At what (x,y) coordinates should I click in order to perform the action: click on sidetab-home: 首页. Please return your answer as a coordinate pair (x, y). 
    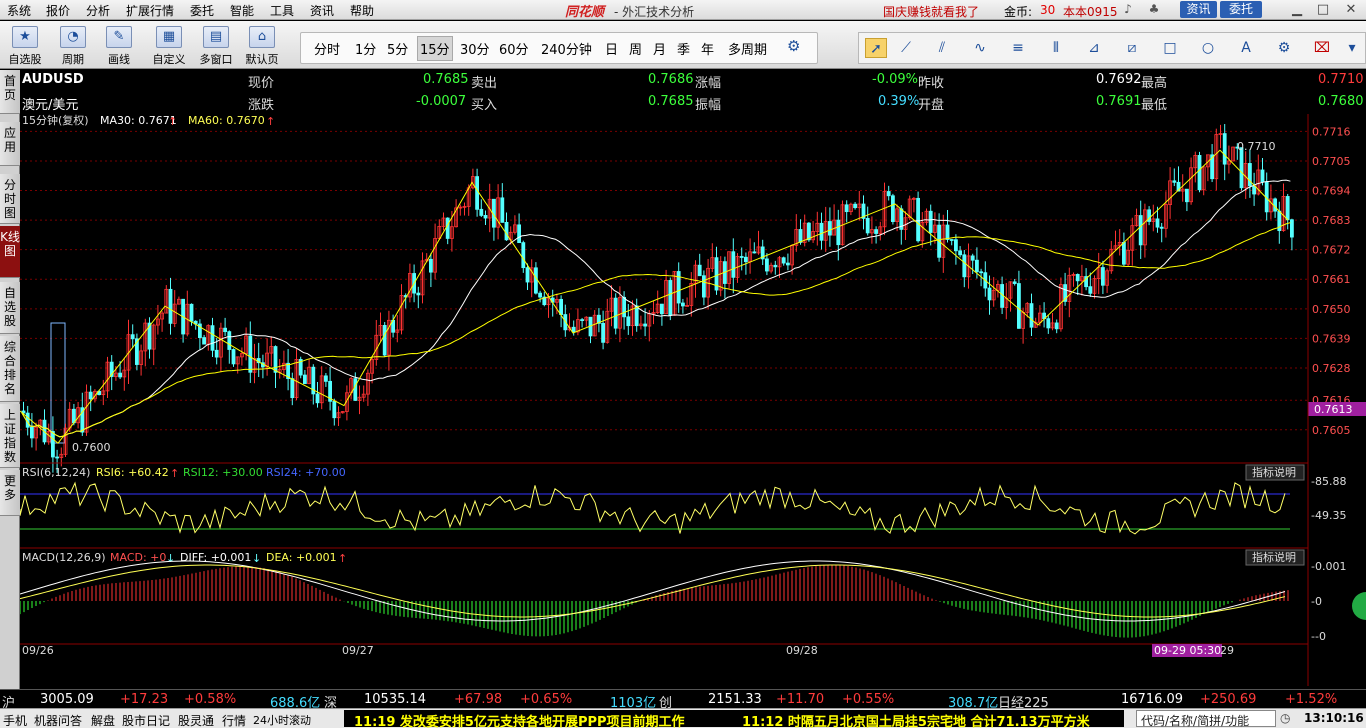
    Looking at the image, I should click on (10, 92).